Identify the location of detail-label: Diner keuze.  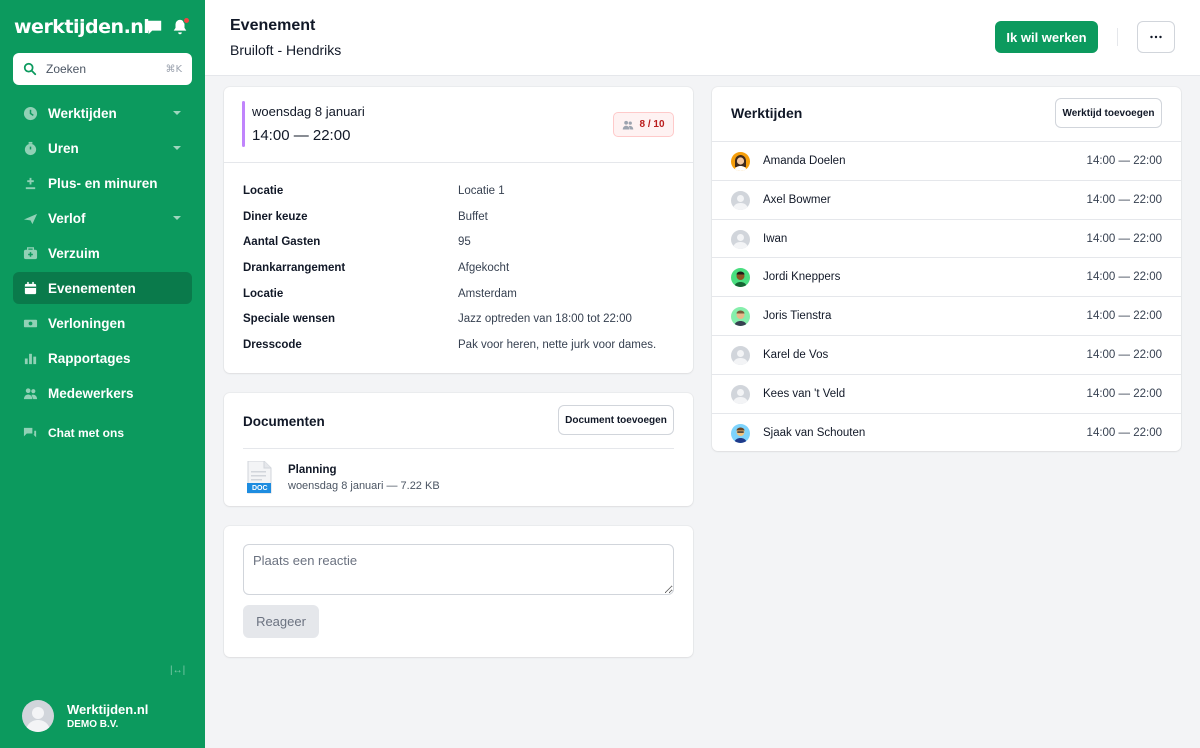
(275, 216).